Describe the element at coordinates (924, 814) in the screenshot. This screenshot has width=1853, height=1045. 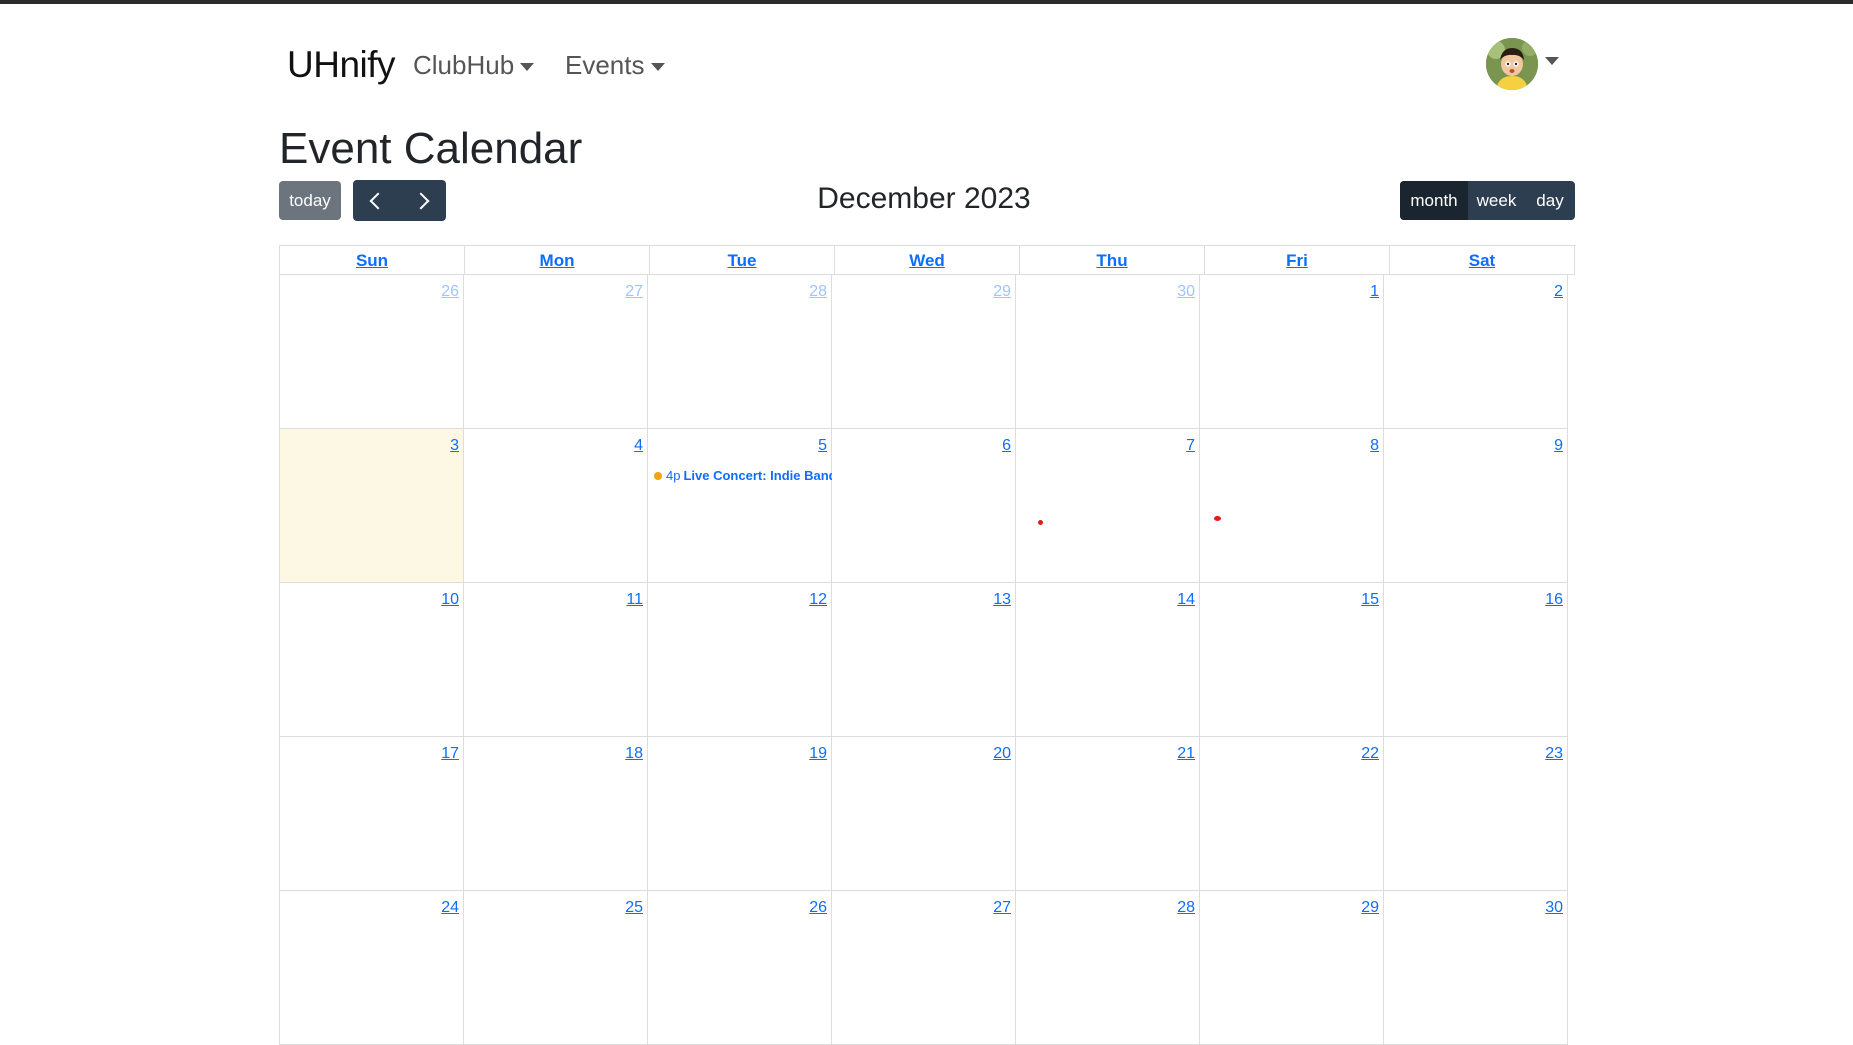
I see `day-cell: 20` at that location.